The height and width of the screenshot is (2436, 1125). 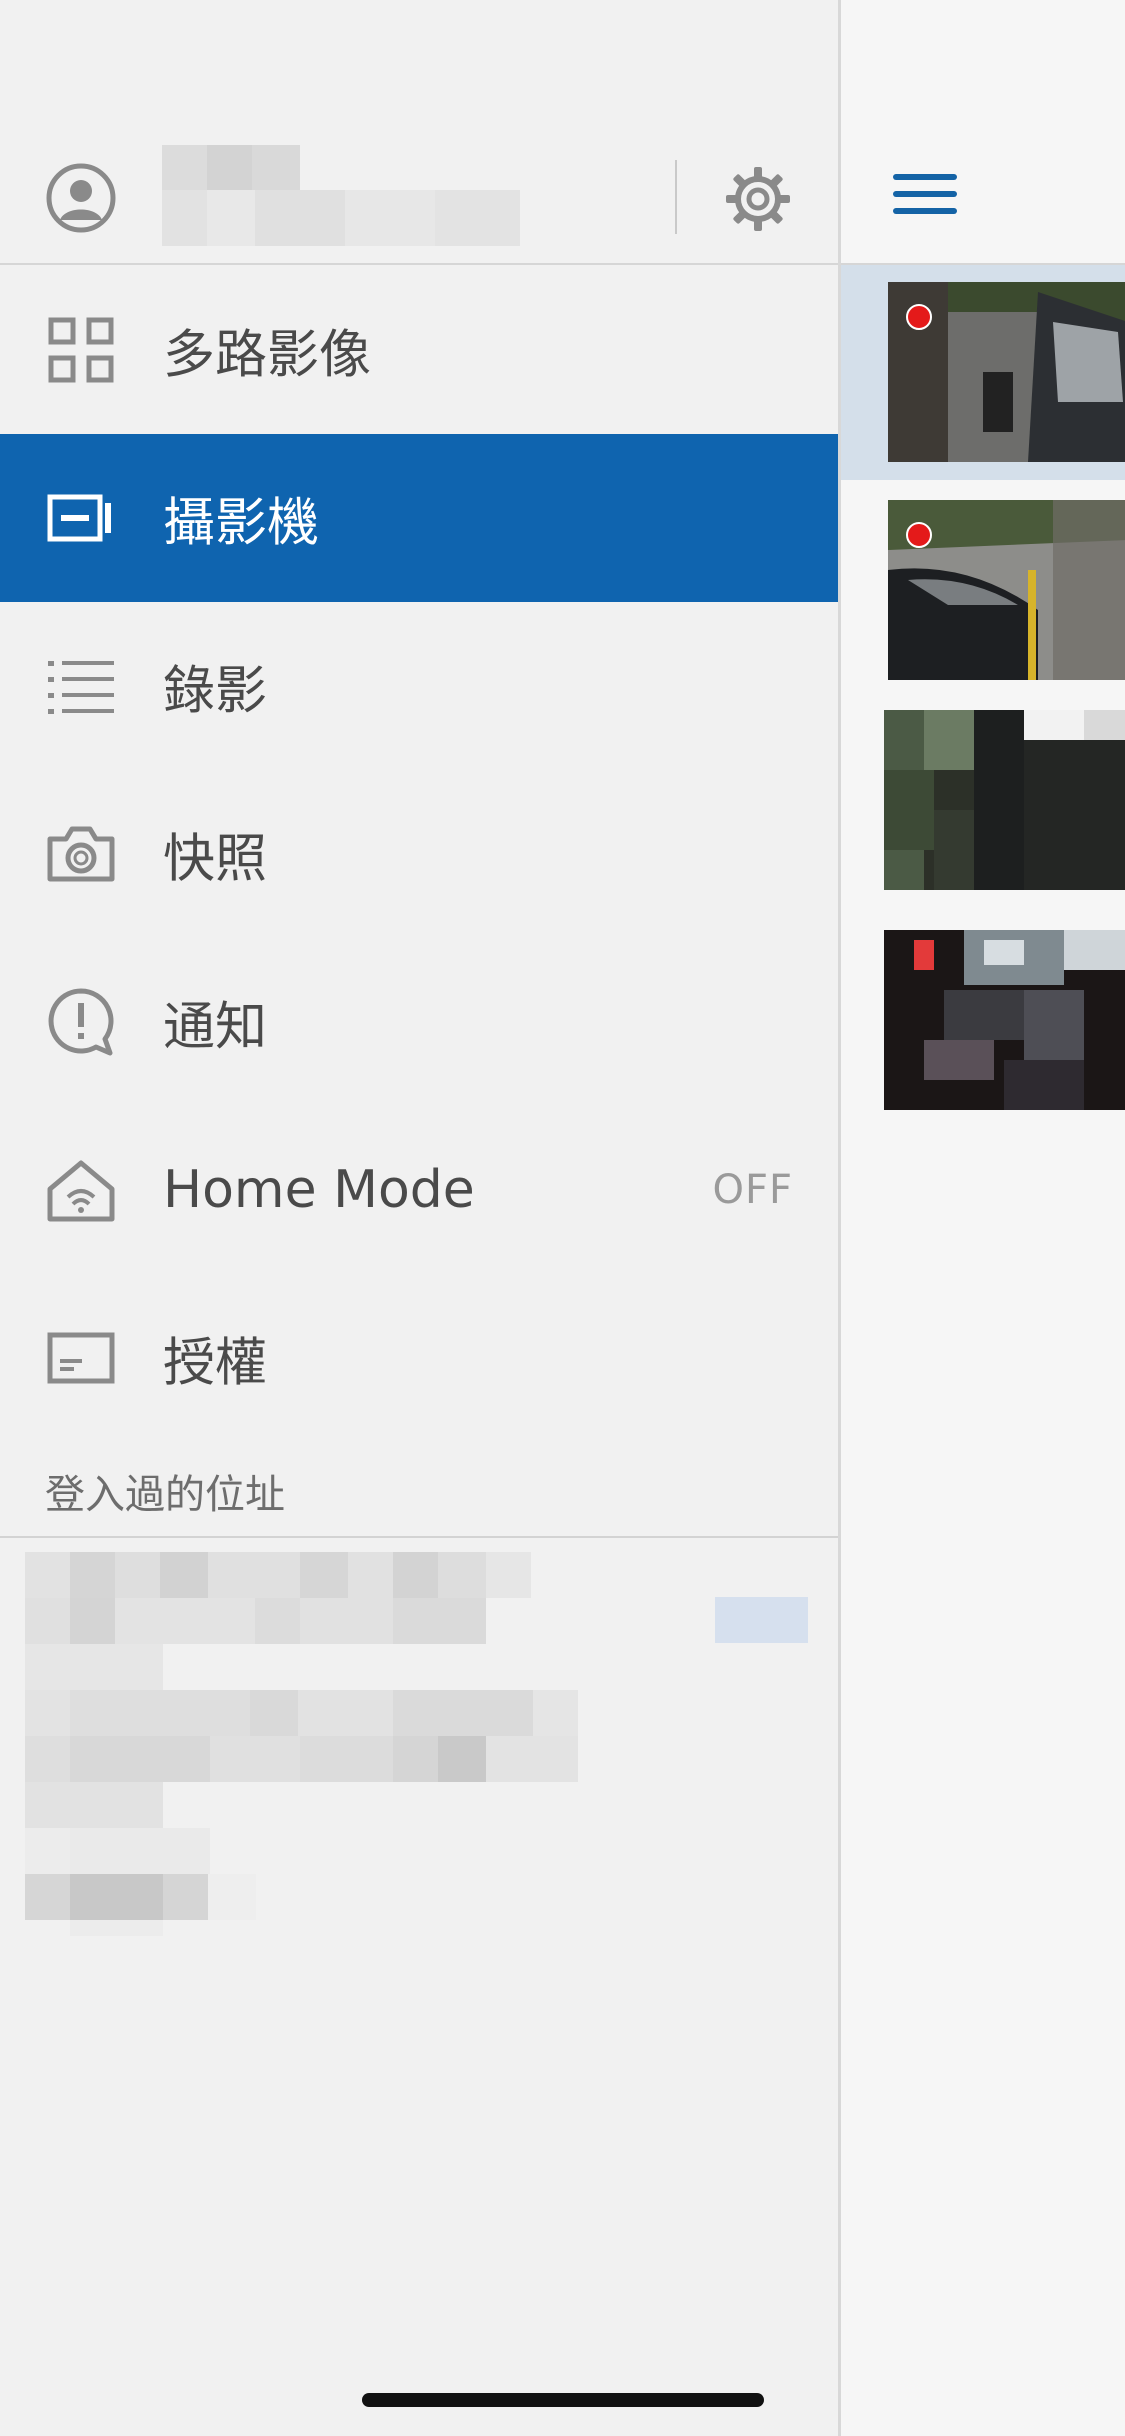 I want to click on menu-item-license: 授權, so click(x=419, y=1358).